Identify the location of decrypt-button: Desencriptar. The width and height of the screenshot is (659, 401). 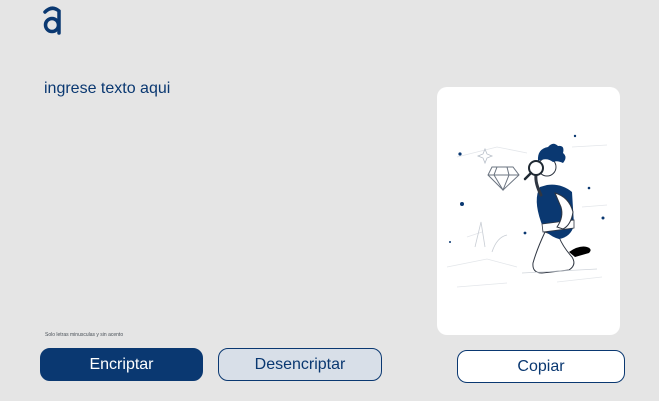
(300, 364).